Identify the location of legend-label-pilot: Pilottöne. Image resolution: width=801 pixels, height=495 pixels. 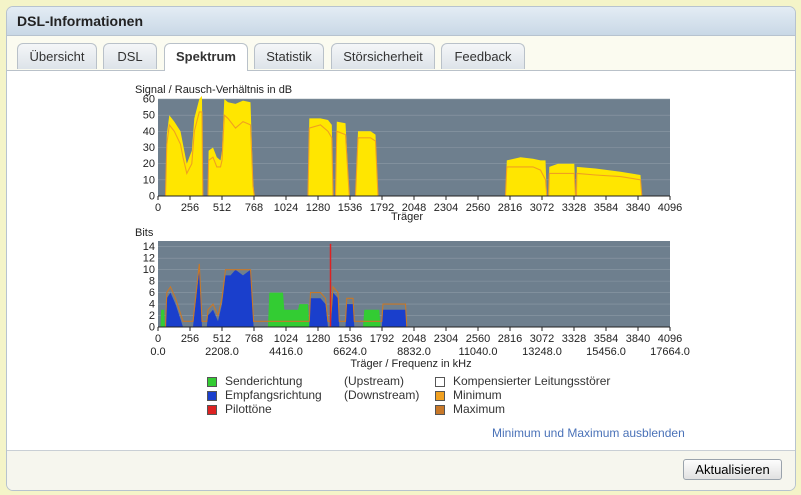
(248, 409).